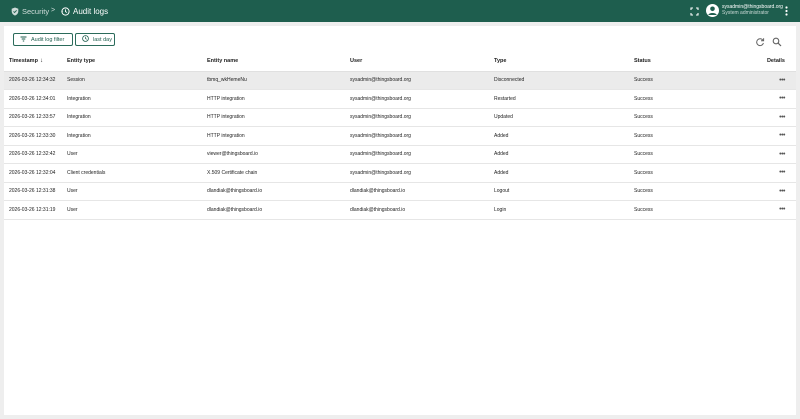  Describe the element at coordinates (35, 99) in the screenshot. I see `cell-timestamp: 2026-03-26 12:34:01` at that location.